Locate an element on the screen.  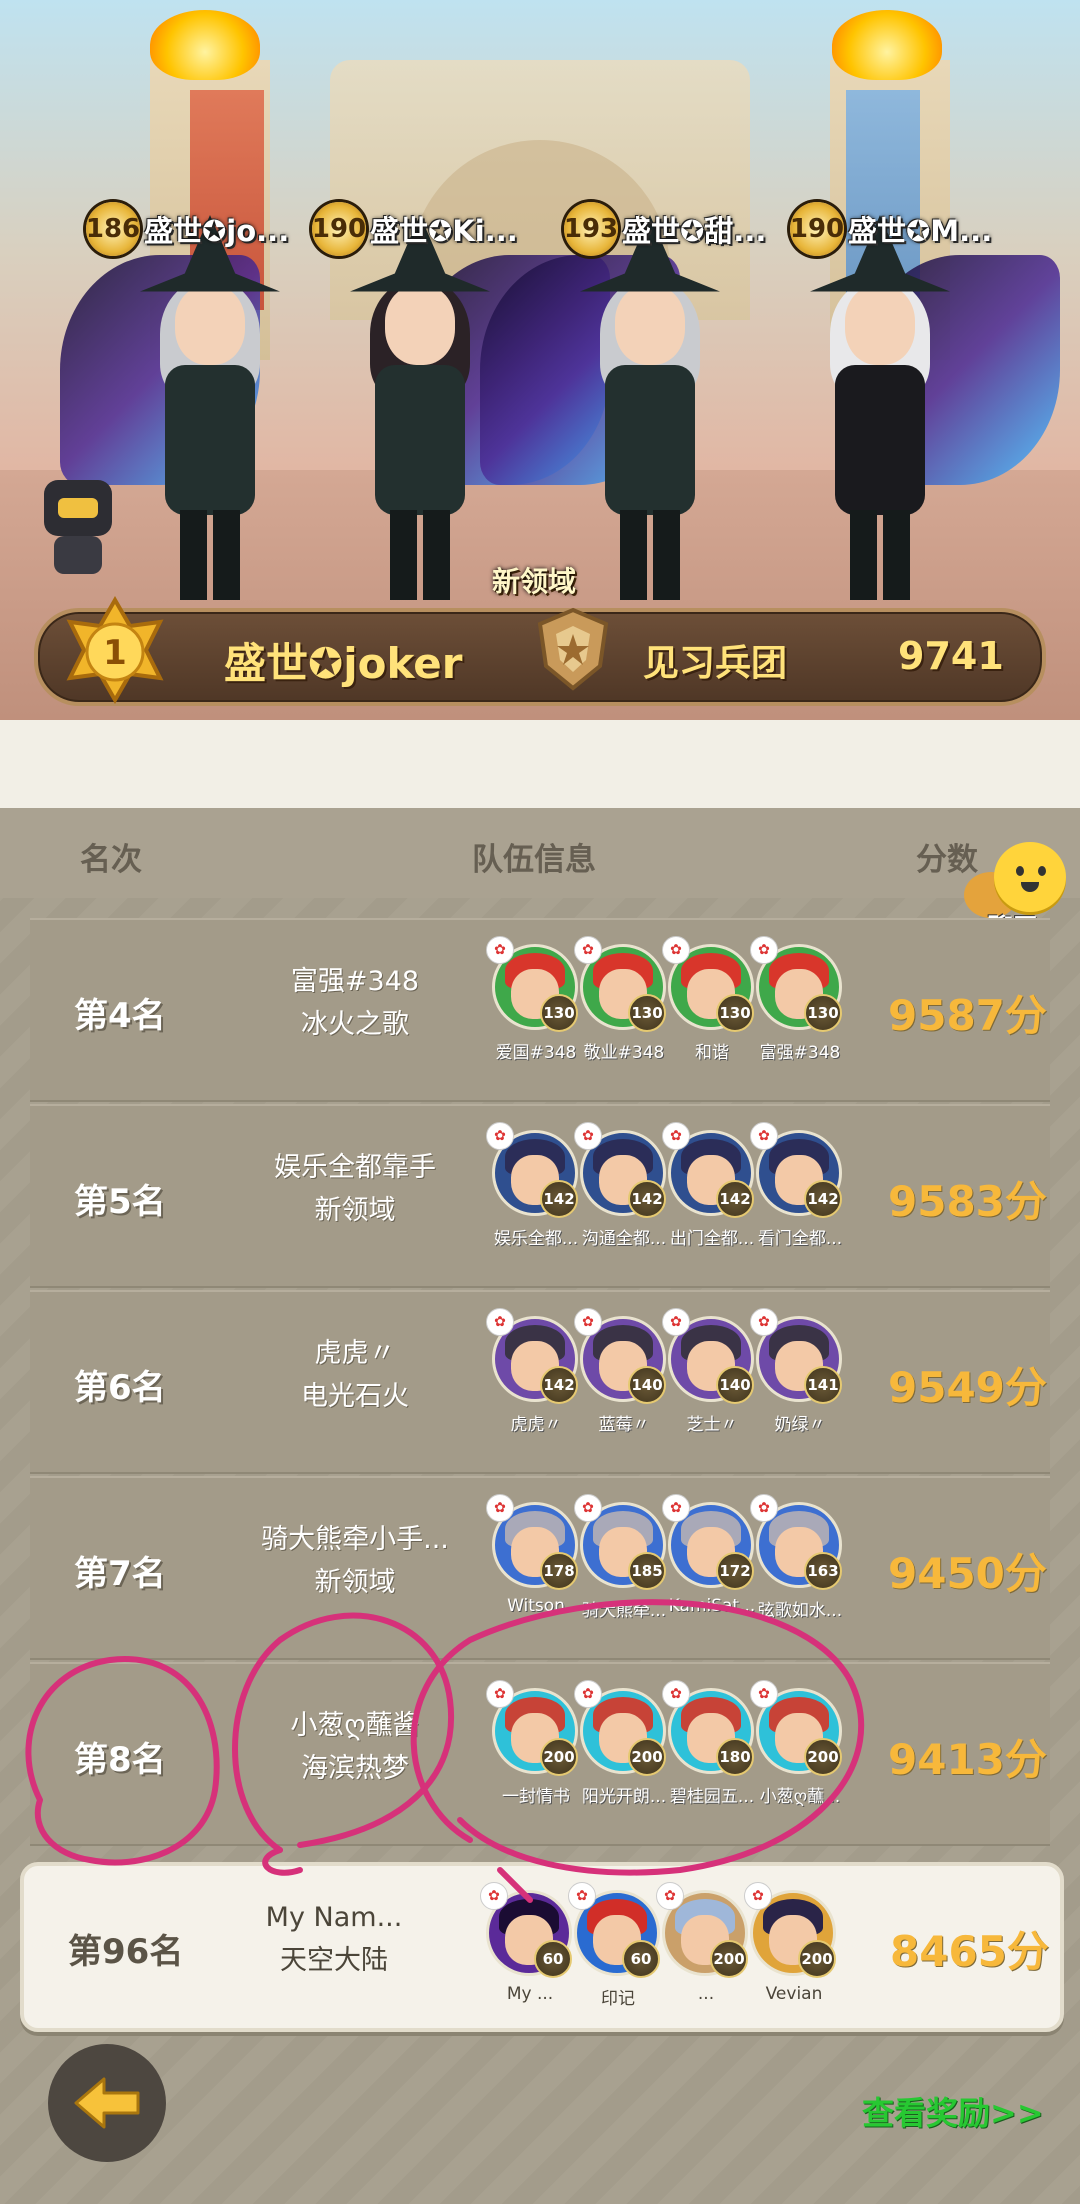
member-level: 178 is located at coordinates (559, 1571).